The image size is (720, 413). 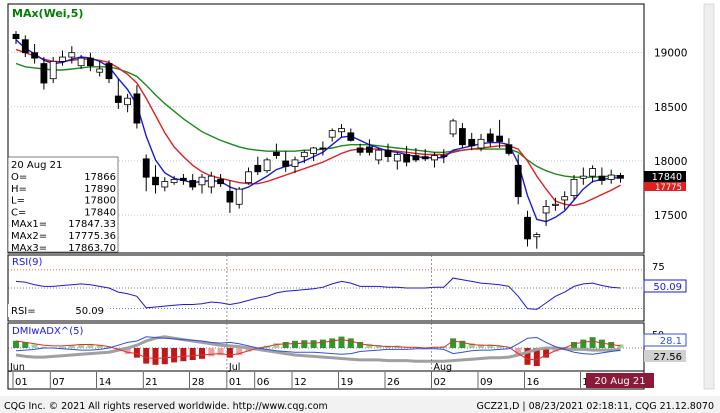 I want to click on data-box-value: 17863.70, so click(x=92, y=248).